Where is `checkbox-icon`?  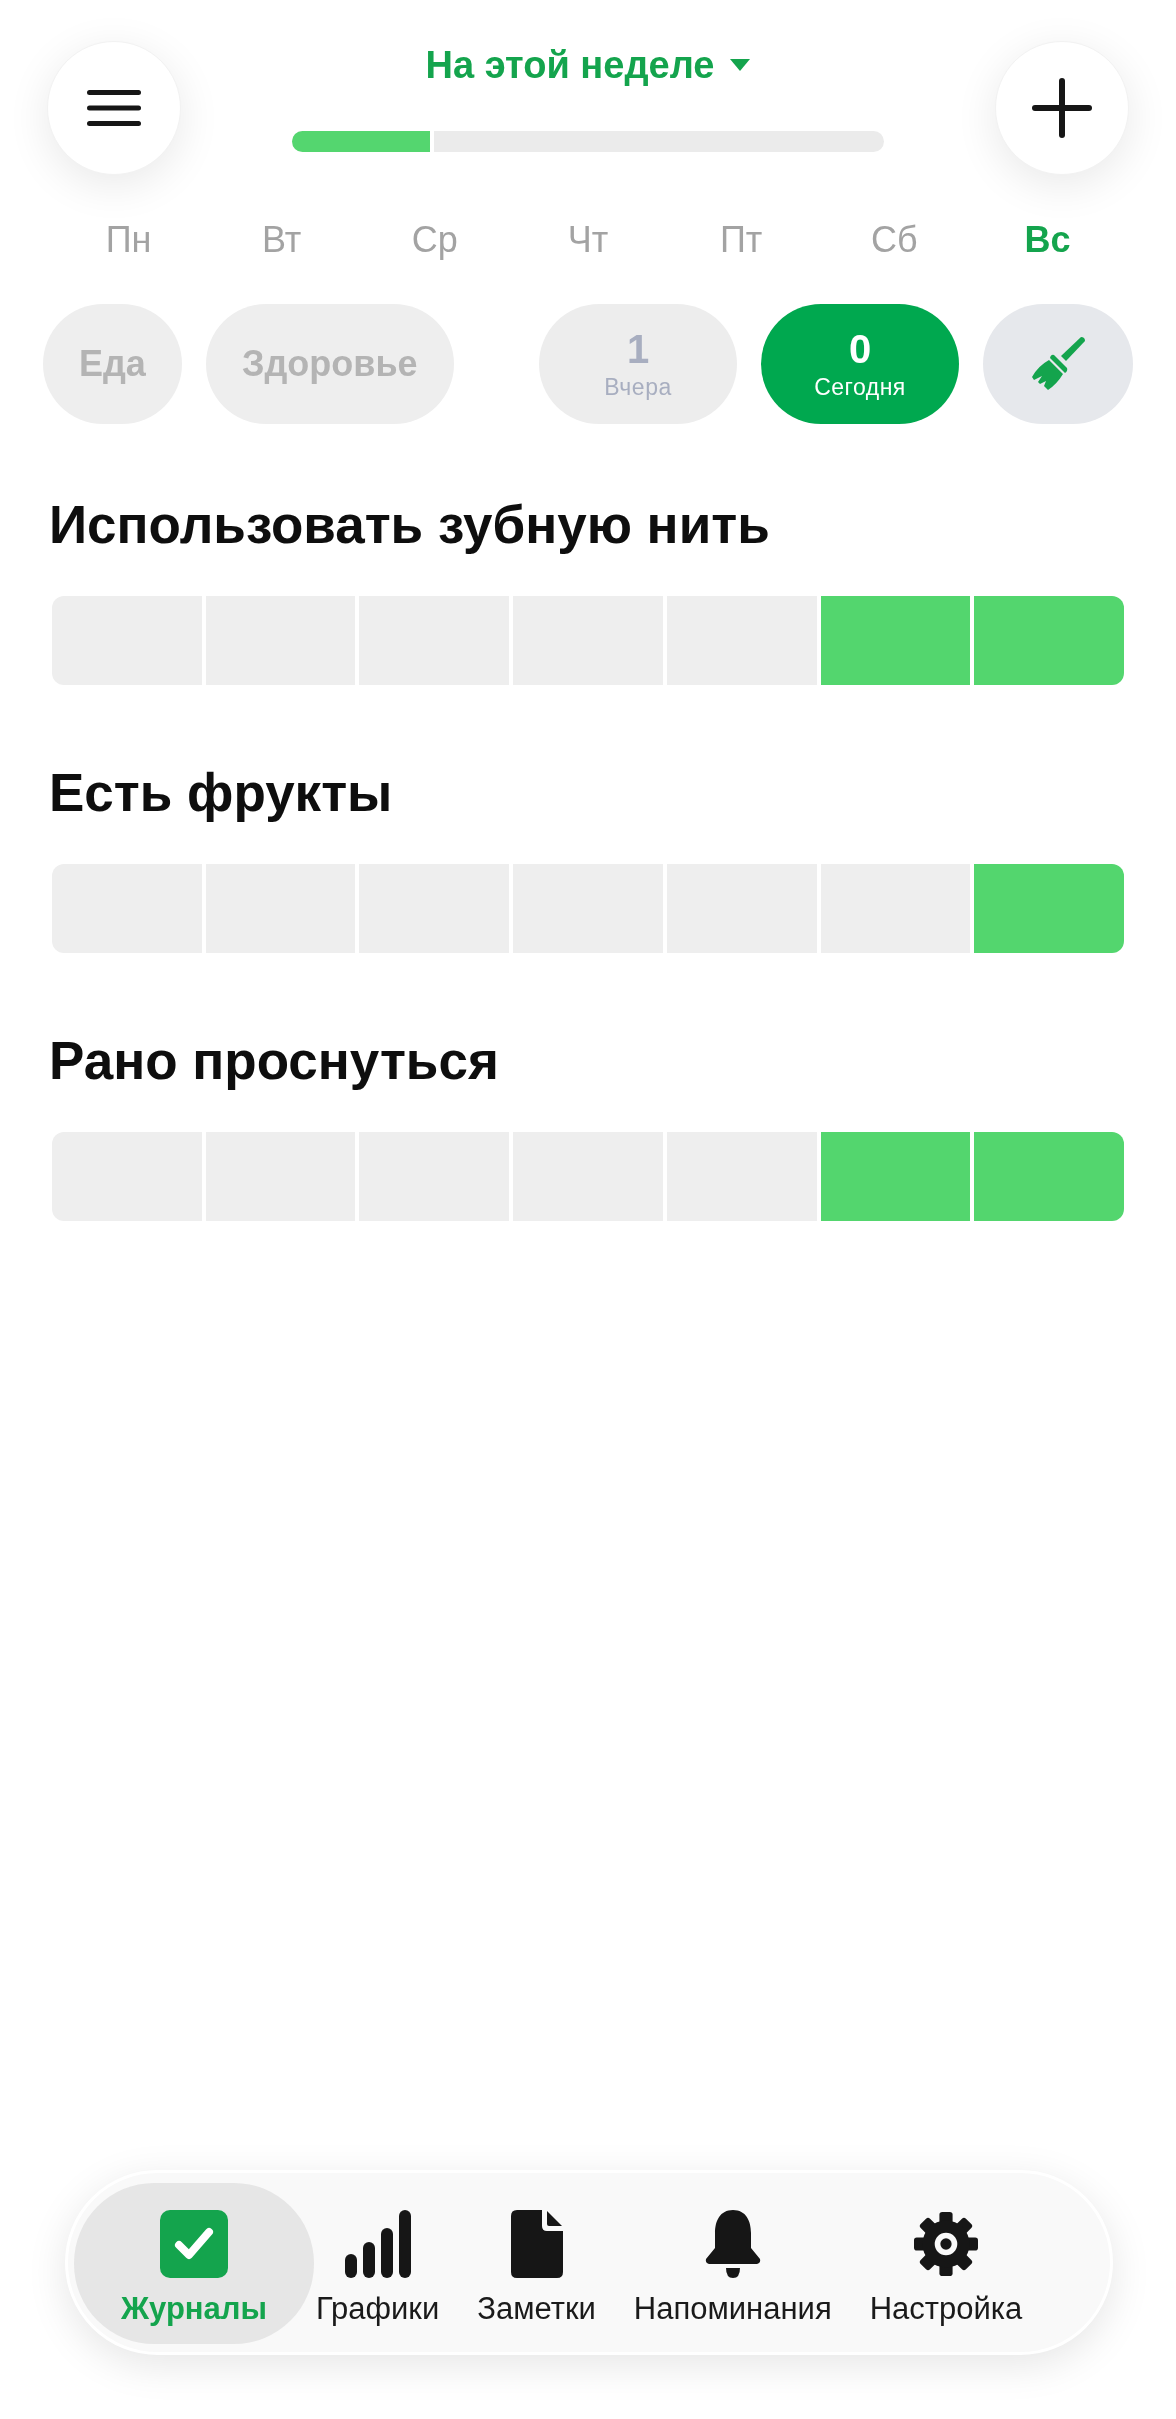 checkbox-icon is located at coordinates (194, 2244).